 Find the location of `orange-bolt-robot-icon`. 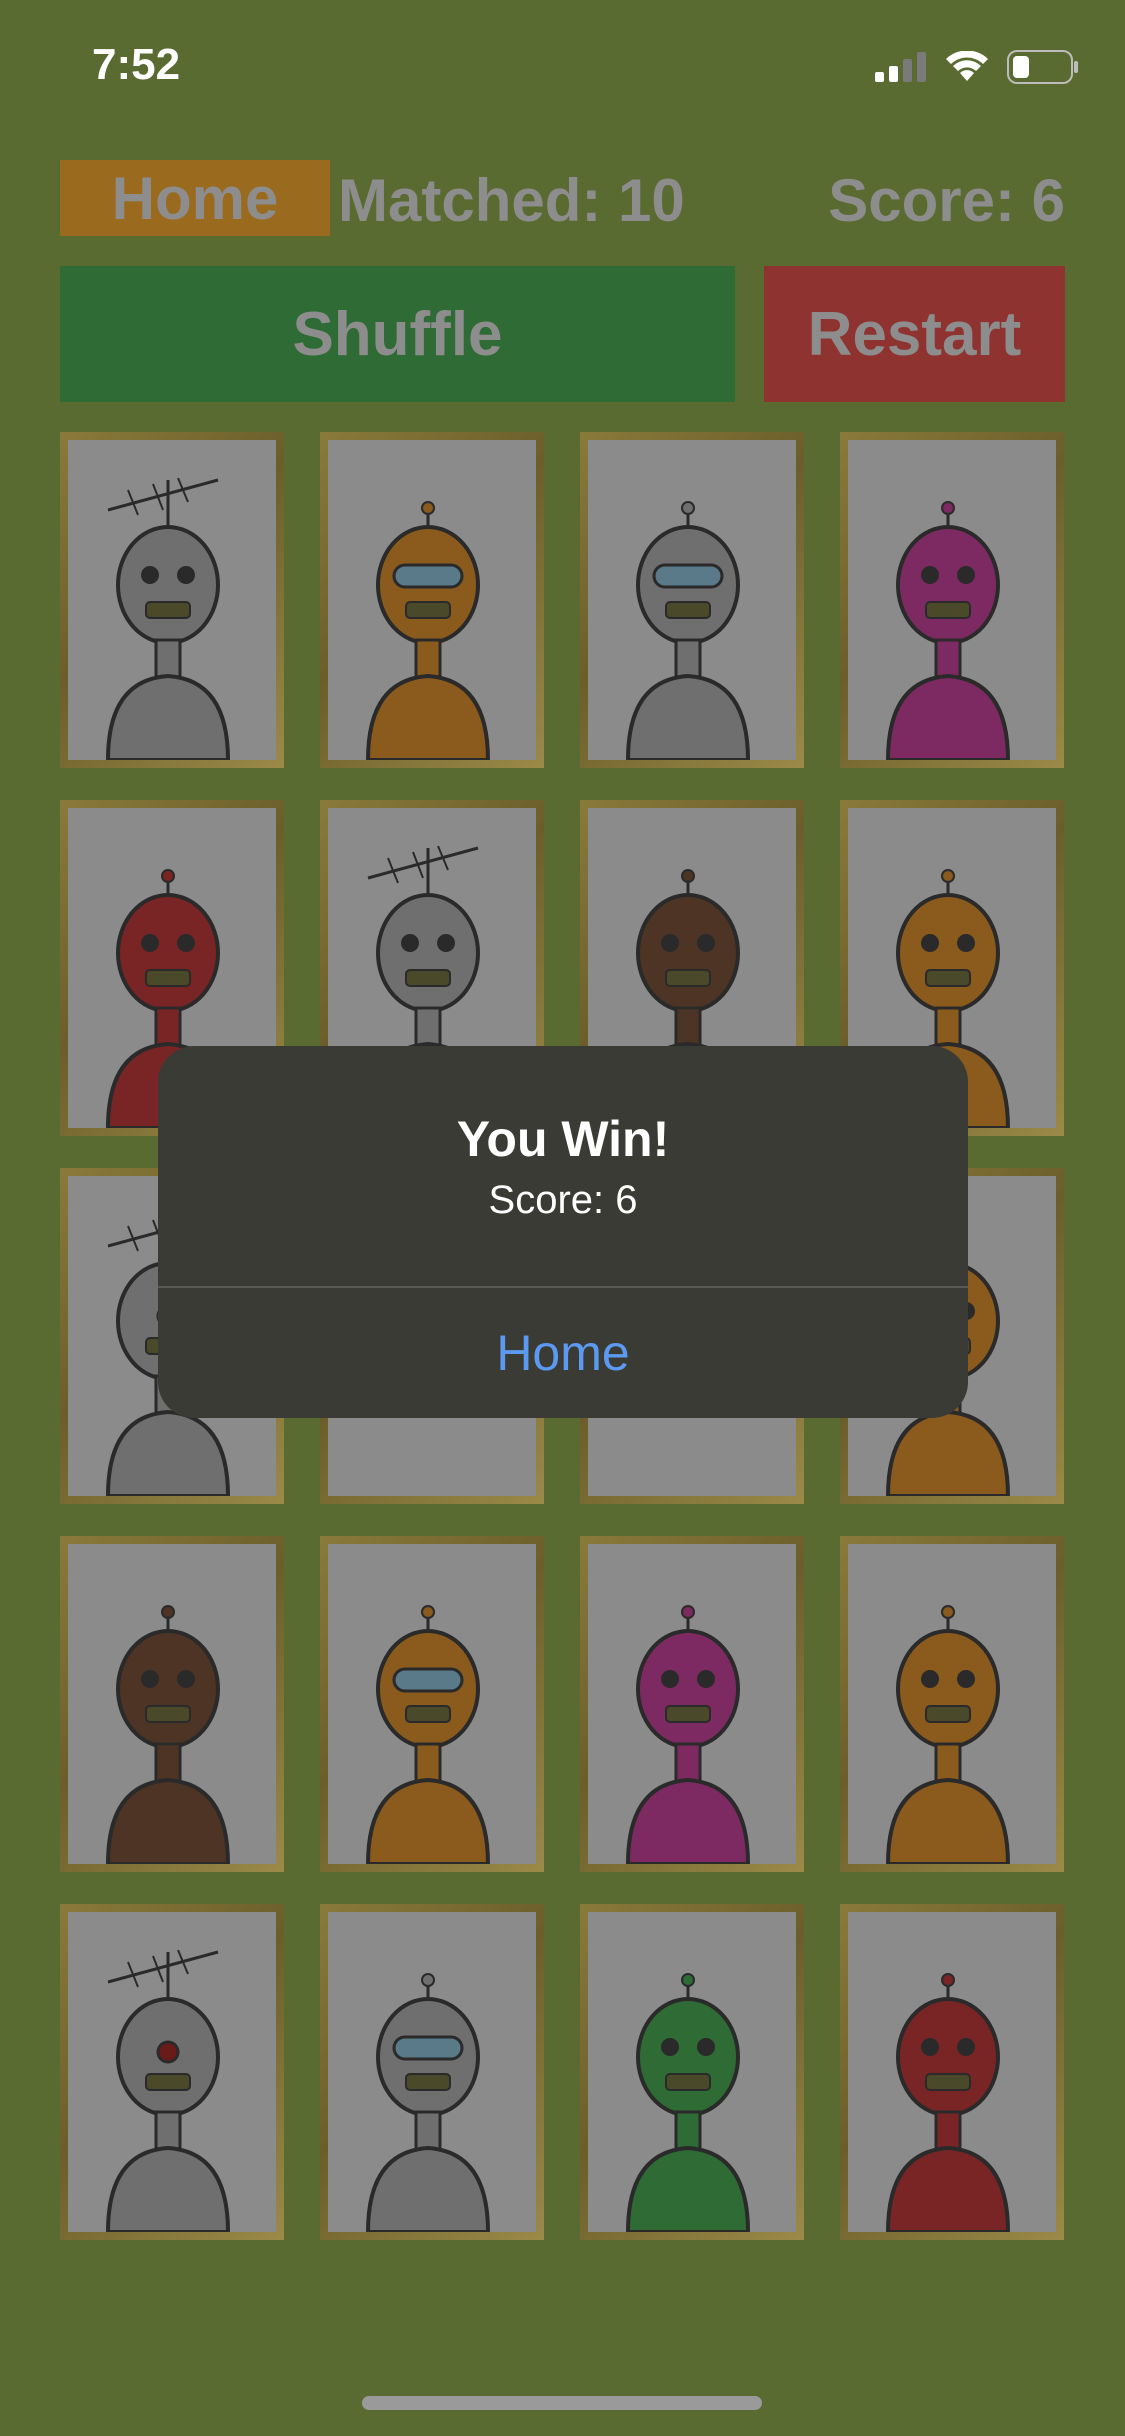

orange-bolt-robot-icon is located at coordinates (948, 1734).